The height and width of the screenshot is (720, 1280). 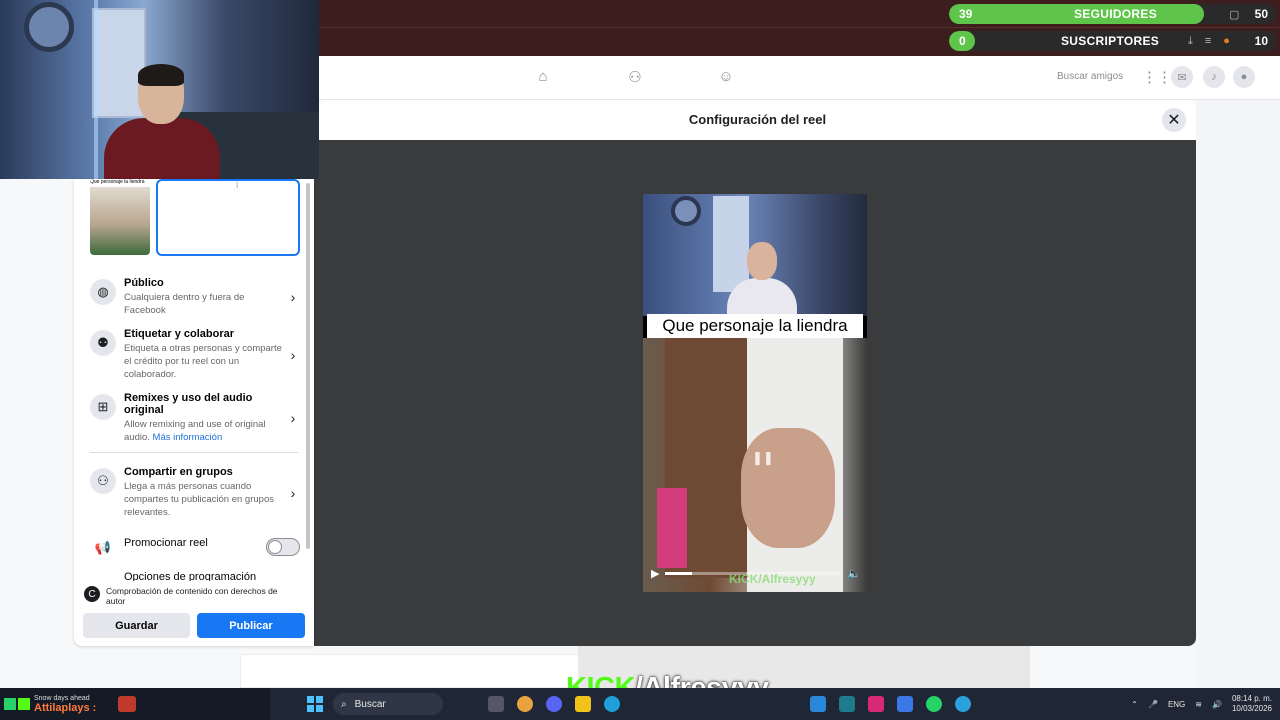 I want to click on chevron-up-icon: ⌃, so click(x=1134, y=704).